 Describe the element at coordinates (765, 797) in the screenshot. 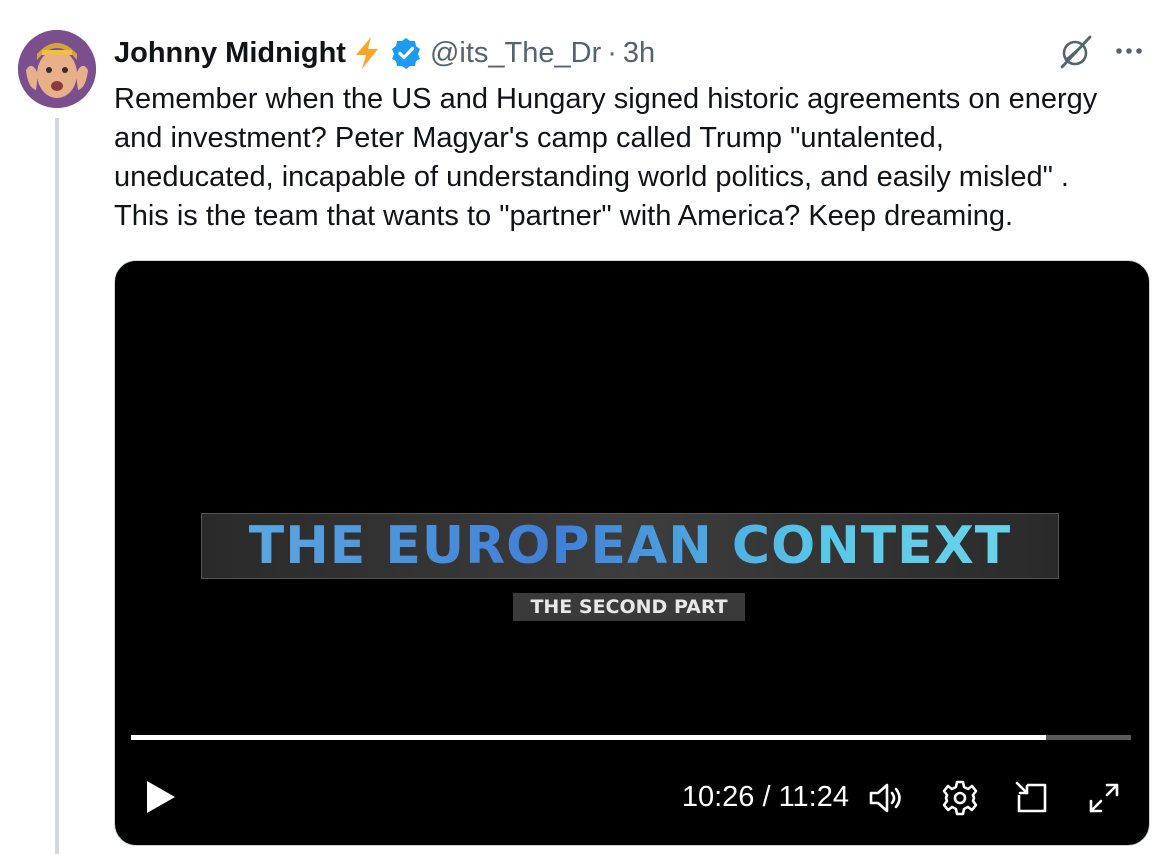

I see `video-time-display: 10:26 / 11:24` at that location.